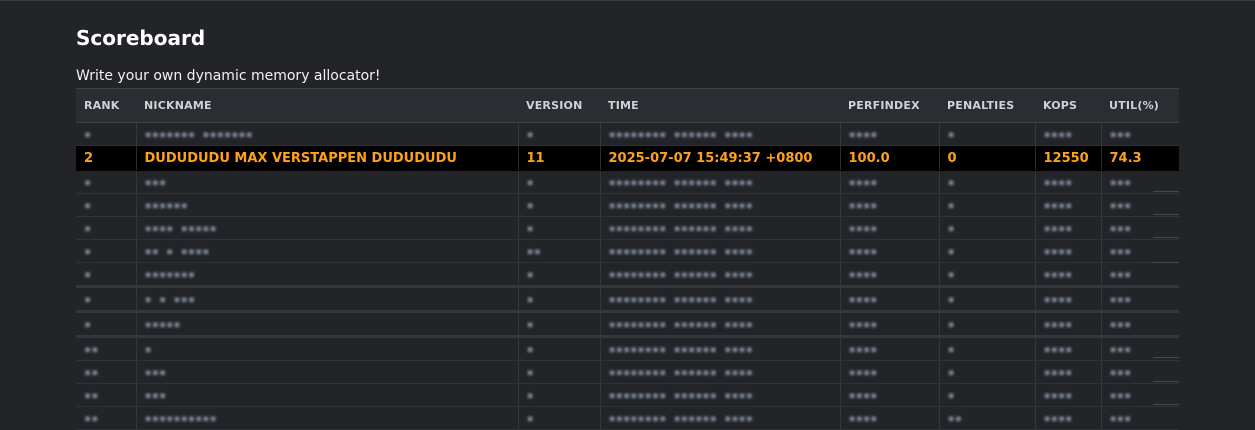 Image resolution: width=1255 pixels, height=430 pixels. I want to click on highlight-rank: 2, so click(106, 158).